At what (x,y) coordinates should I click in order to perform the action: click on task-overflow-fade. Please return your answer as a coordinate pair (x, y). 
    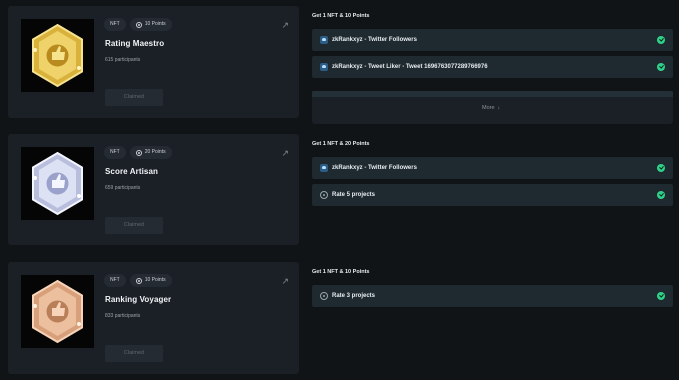
    Looking at the image, I should click on (492, 94).